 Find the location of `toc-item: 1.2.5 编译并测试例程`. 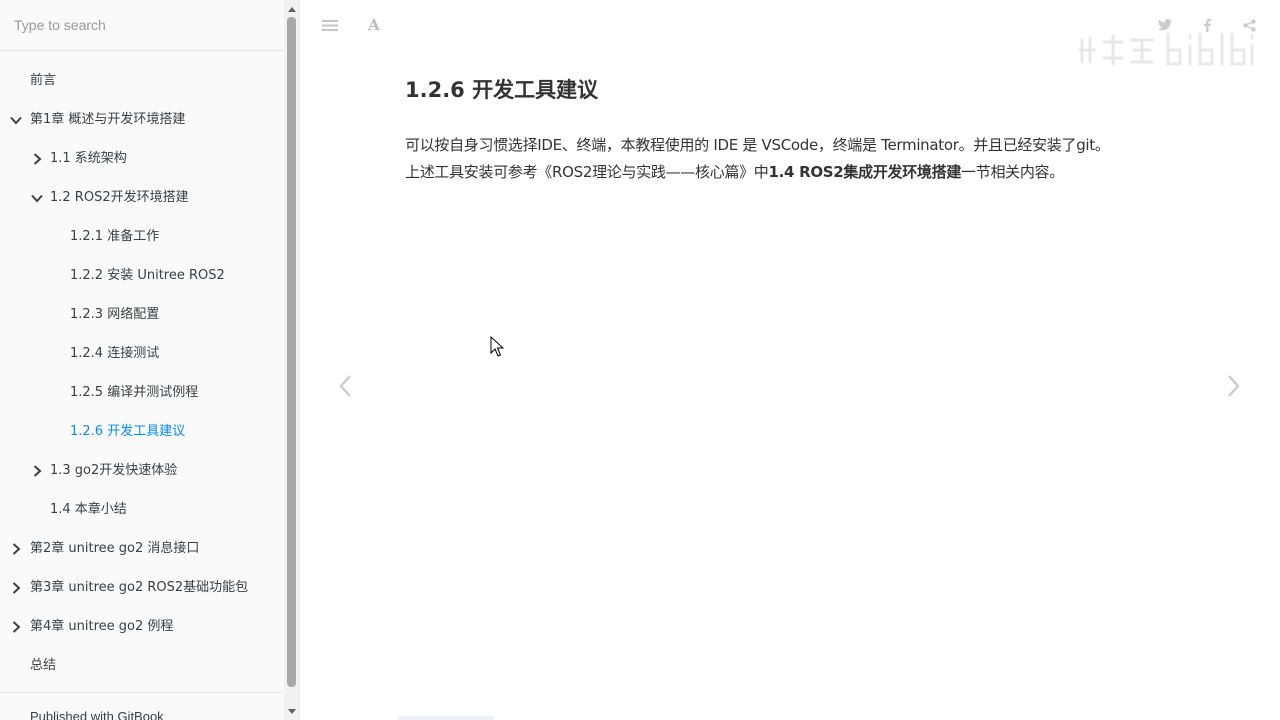

toc-item: 1.2.5 编译并测试例程 is located at coordinates (141, 392).